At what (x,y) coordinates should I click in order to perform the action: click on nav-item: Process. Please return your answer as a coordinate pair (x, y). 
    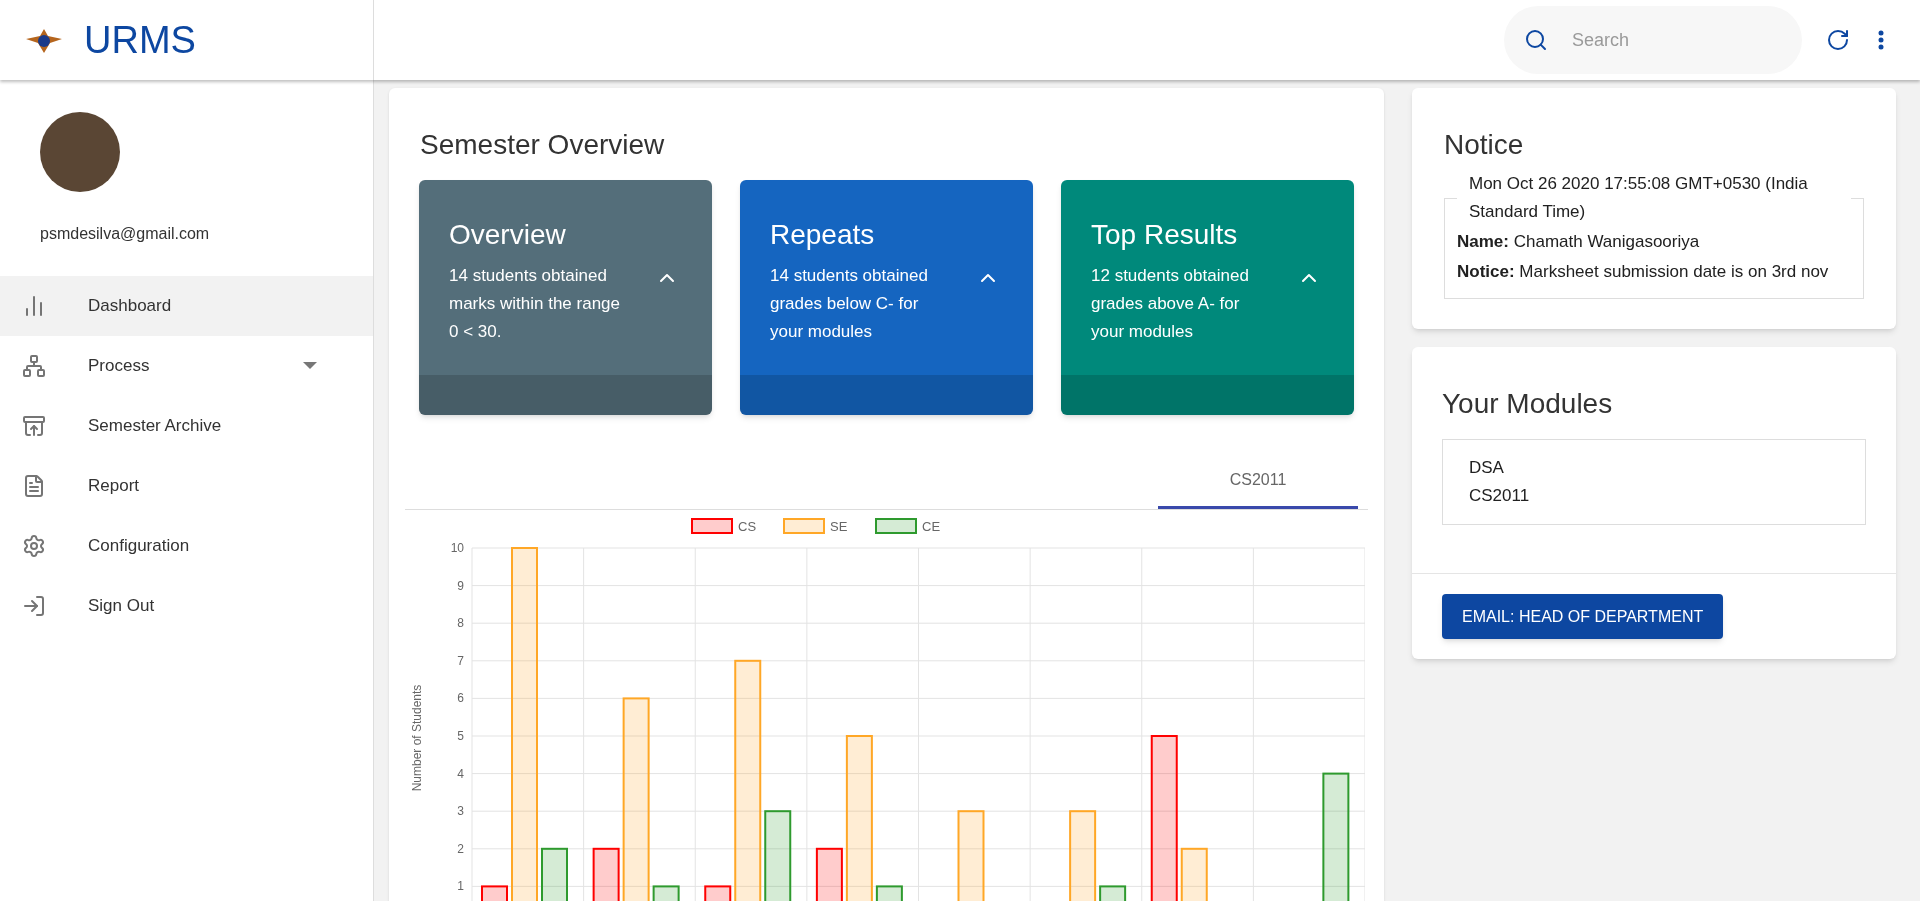
    Looking at the image, I should click on (186, 366).